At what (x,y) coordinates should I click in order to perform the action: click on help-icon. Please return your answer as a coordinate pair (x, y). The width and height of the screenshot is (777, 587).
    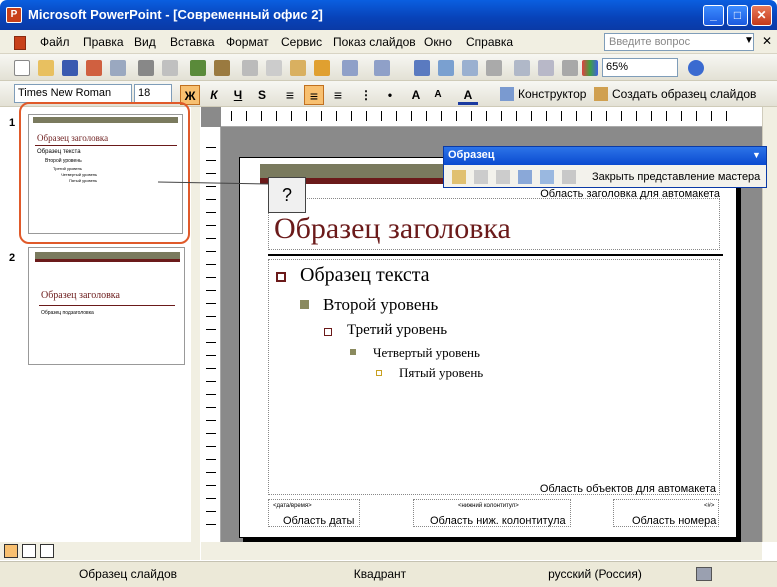
    Looking at the image, I should click on (696, 68).